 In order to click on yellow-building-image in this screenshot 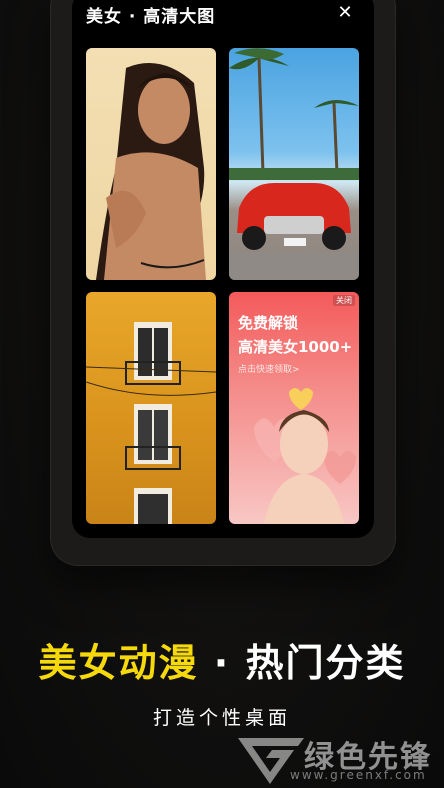, I will do `click(151, 408)`.